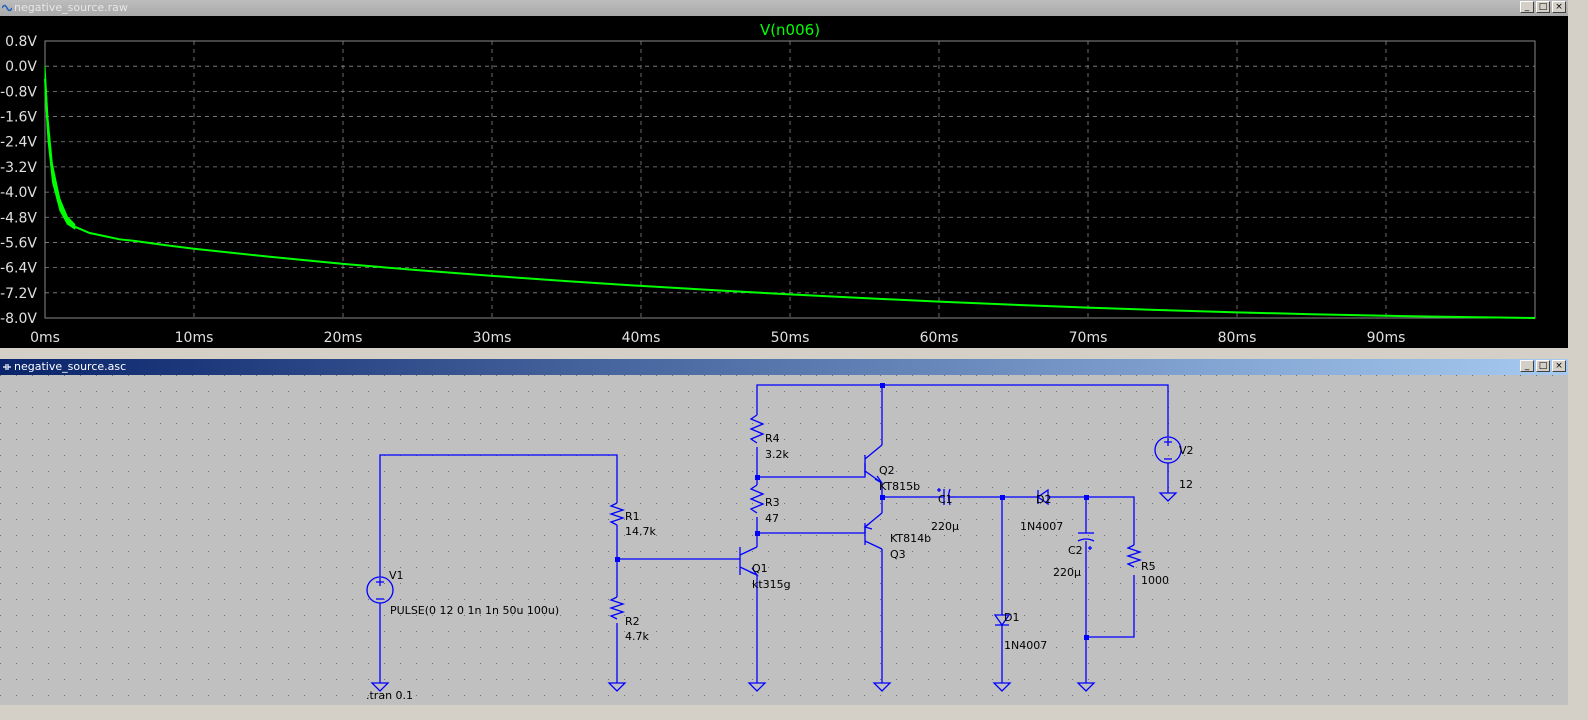 The height and width of the screenshot is (720, 1588). Describe the element at coordinates (632, 516) in the screenshot. I see `r1-label: R1` at that location.